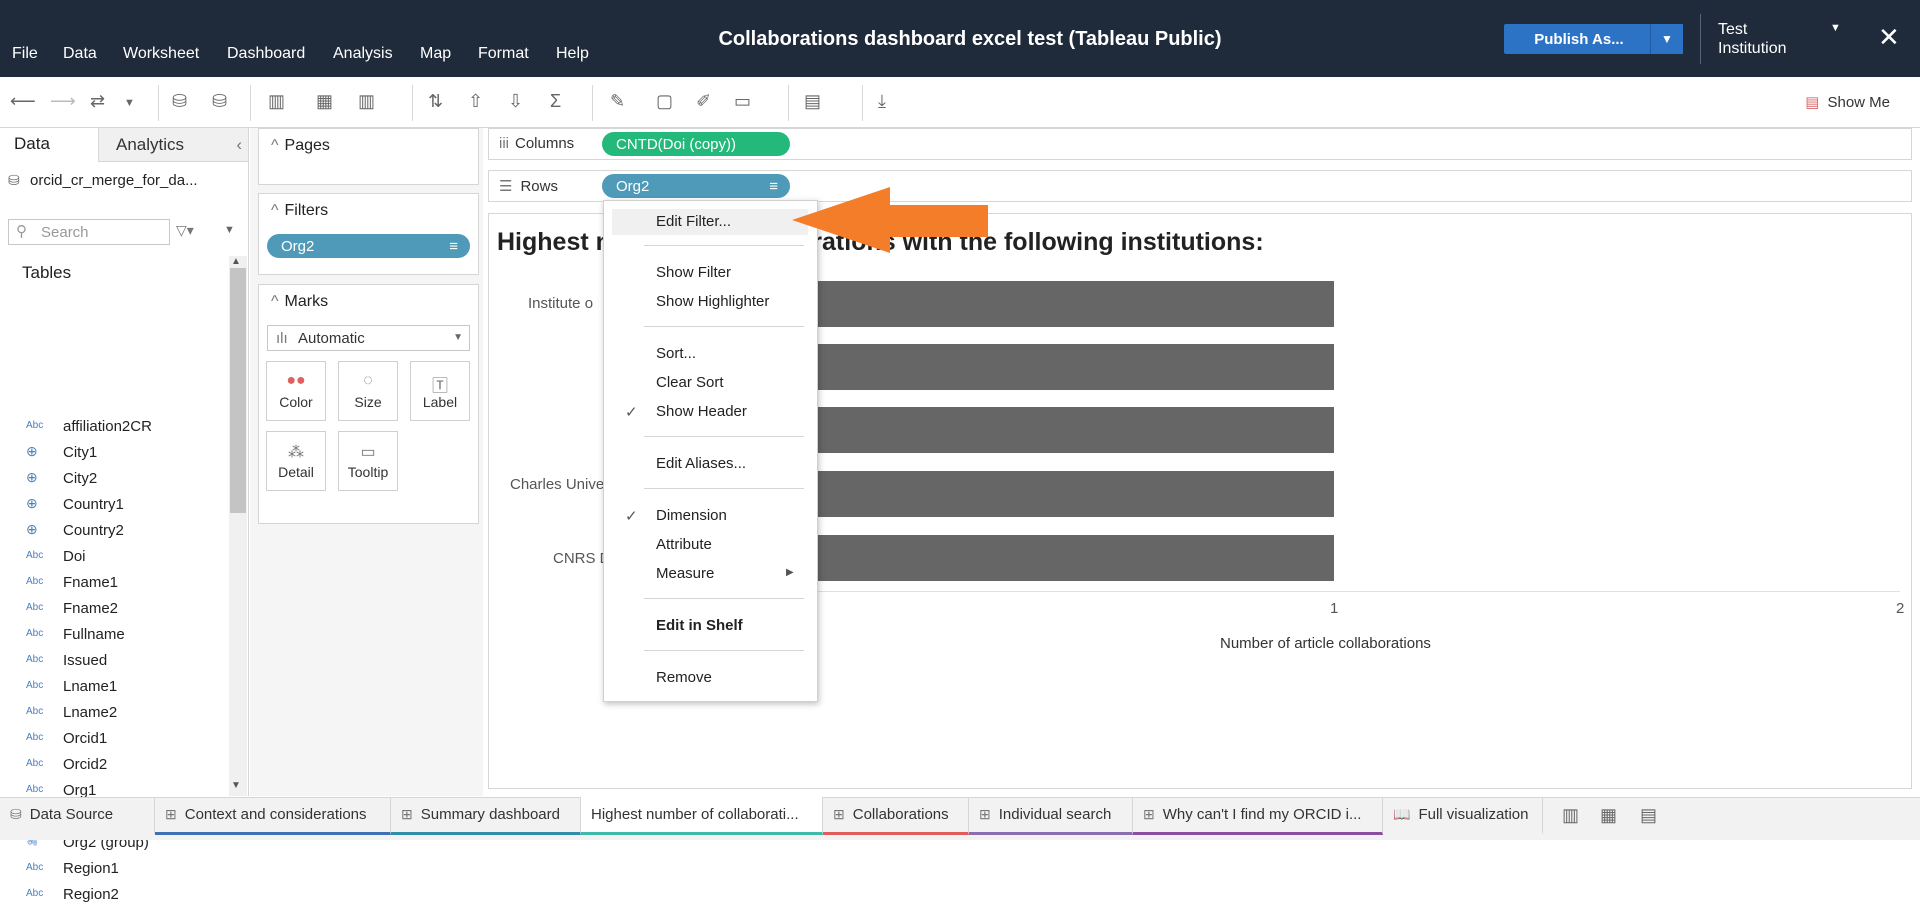  I want to click on new-datasource-icon: ⛁, so click(179, 101).